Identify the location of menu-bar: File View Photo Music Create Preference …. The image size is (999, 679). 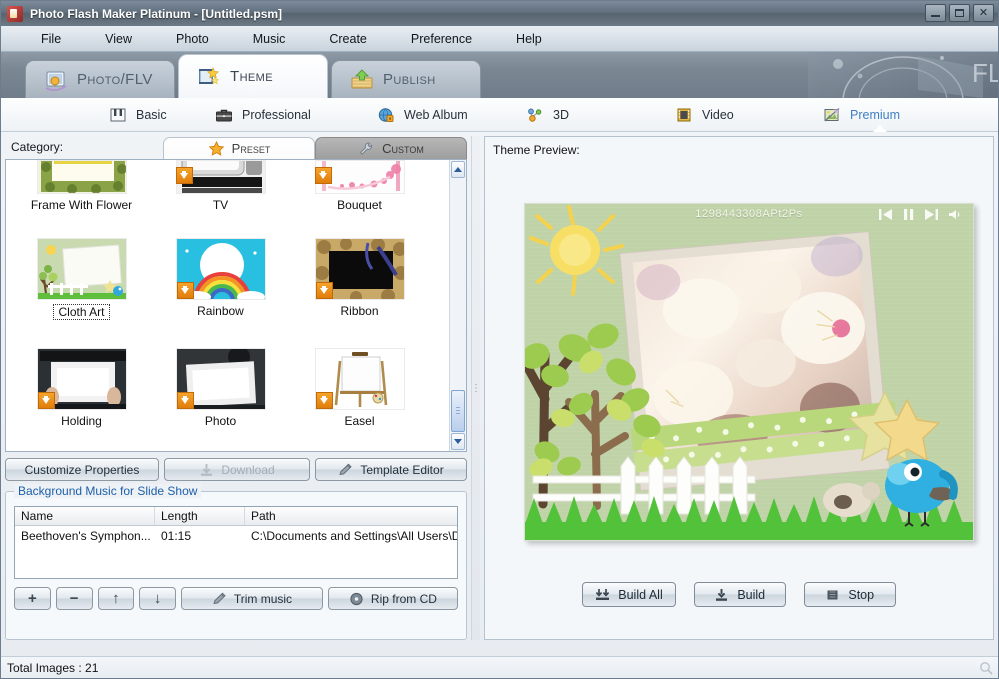
(499, 39).